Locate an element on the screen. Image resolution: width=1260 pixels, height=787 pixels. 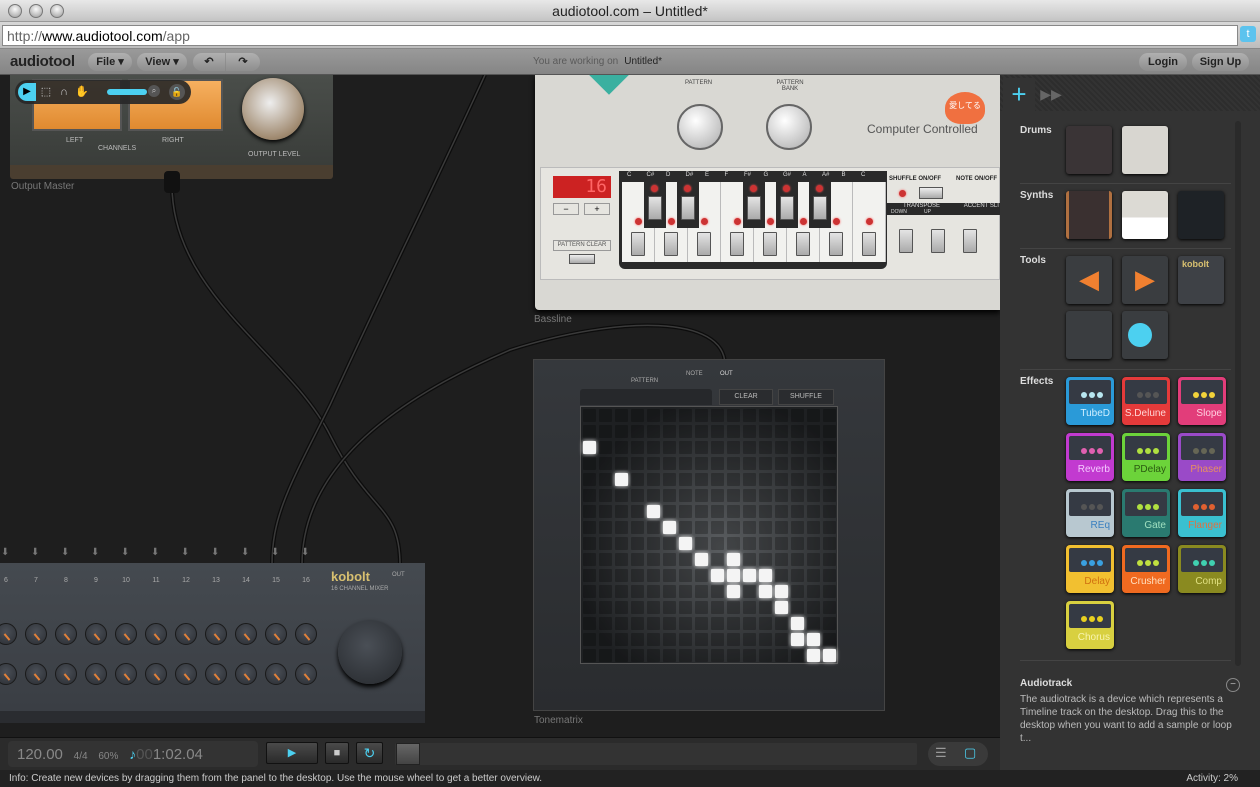
pattern-knob is located at coordinates (700, 127).